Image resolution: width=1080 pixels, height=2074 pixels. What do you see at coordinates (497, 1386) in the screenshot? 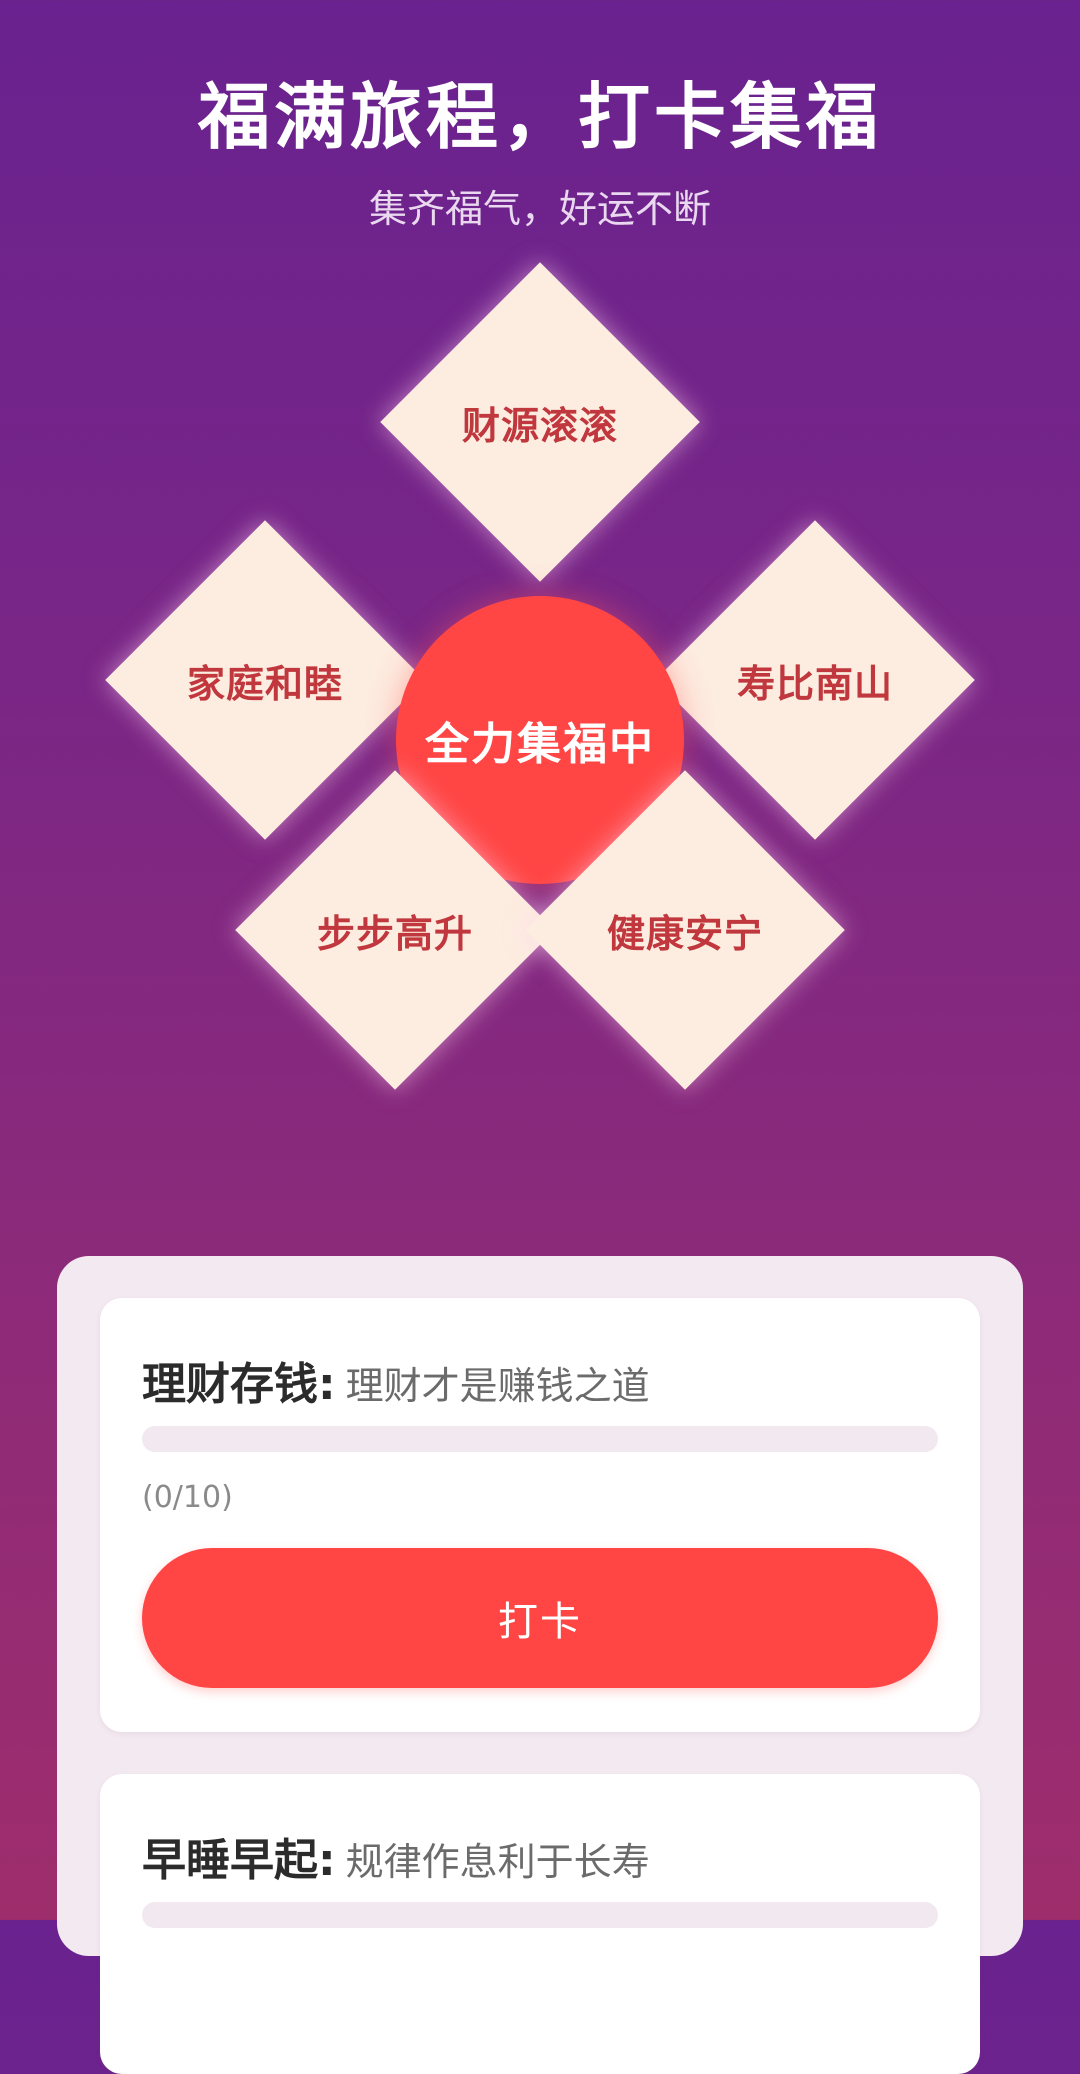
I see `task-description: 理财才是赚钱之道` at bounding box center [497, 1386].